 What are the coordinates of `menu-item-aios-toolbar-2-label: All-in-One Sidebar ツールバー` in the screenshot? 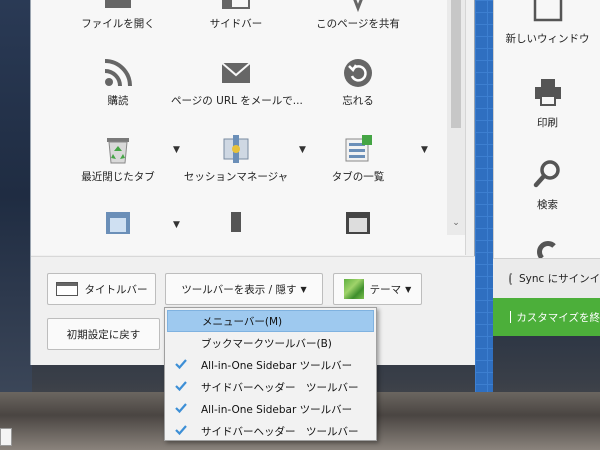 It's located at (277, 409).